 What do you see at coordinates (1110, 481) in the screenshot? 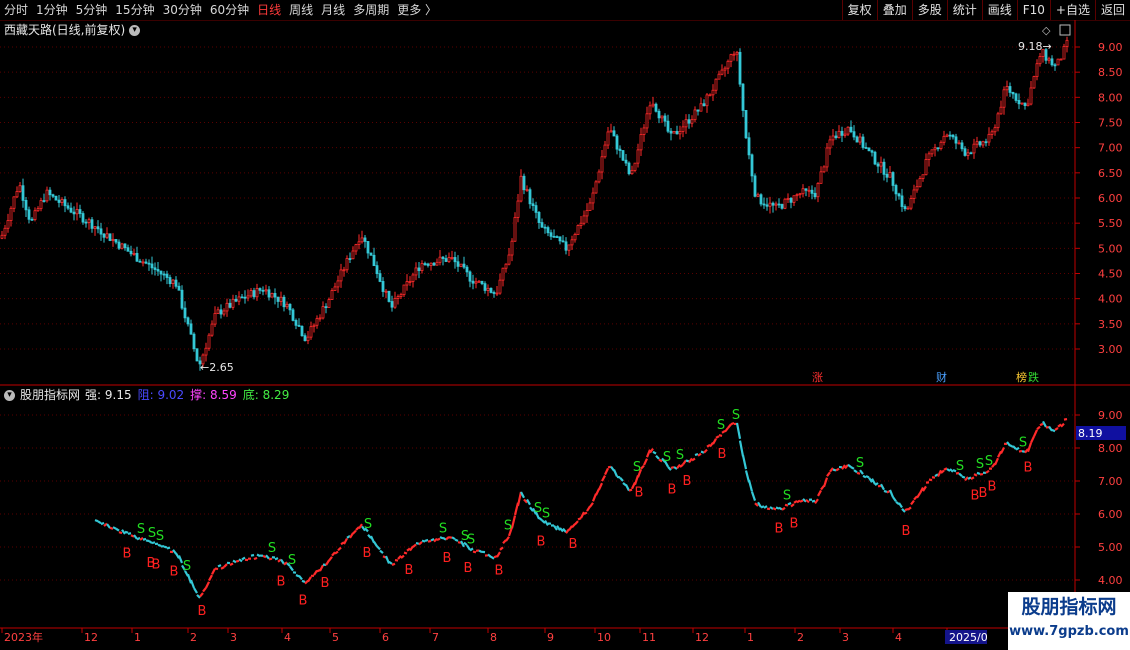
I see `ind-y-tick-label: 7.00` at bounding box center [1110, 481].